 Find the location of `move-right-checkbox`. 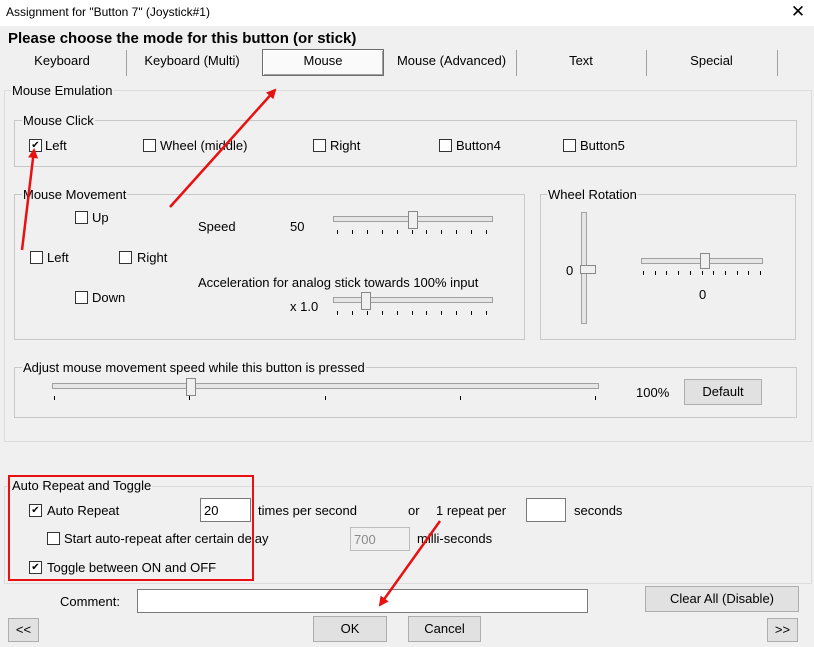

move-right-checkbox is located at coordinates (125, 257).